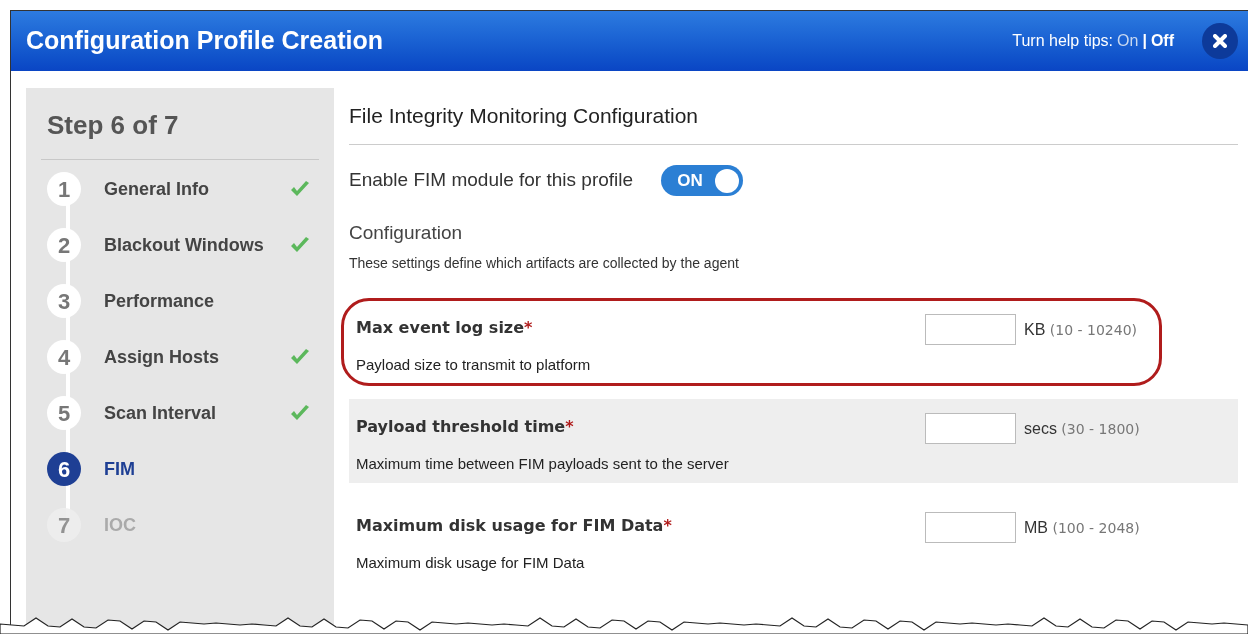  I want to click on step-label: General Info, so click(157, 189).